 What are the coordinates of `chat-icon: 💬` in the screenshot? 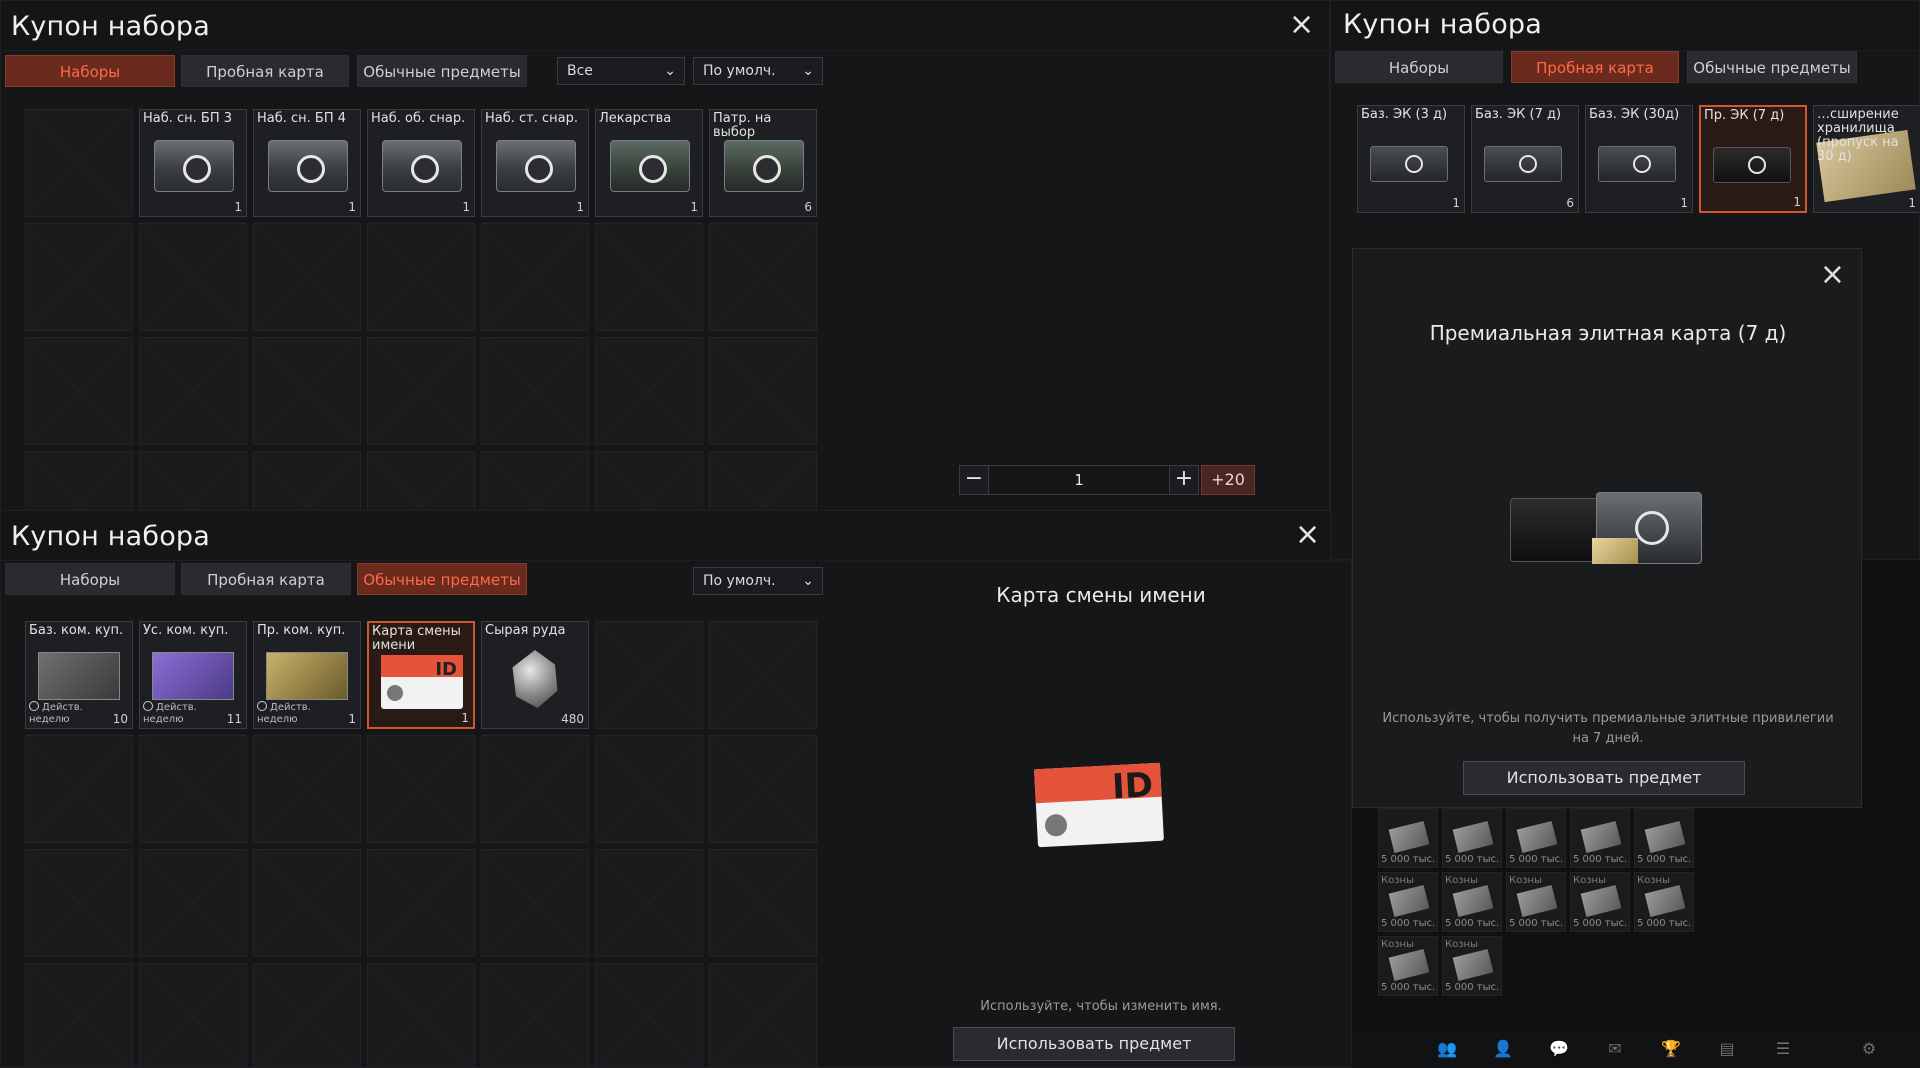 It's located at (1559, 1049).